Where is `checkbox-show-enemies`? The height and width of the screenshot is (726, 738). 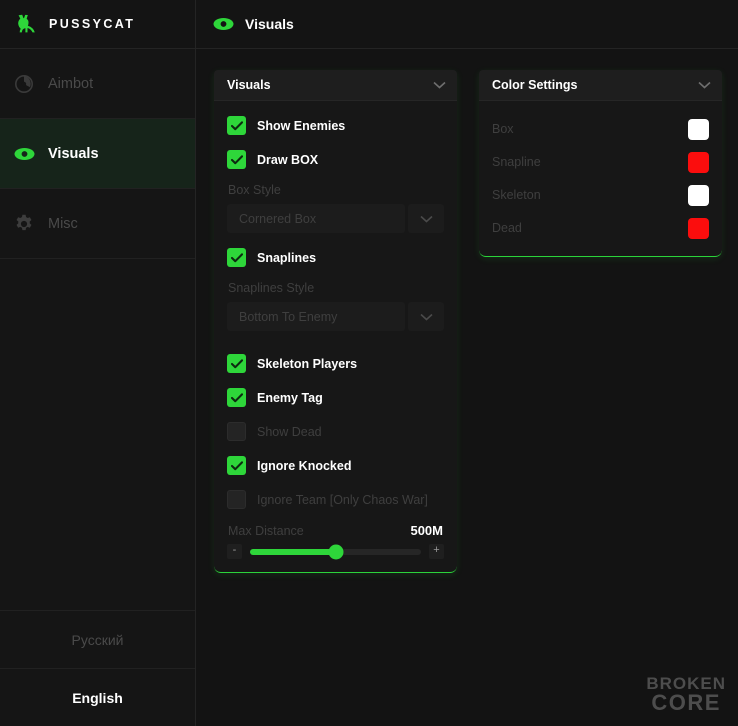 checkbox-show-enemies is located at coordinates (236, 125).